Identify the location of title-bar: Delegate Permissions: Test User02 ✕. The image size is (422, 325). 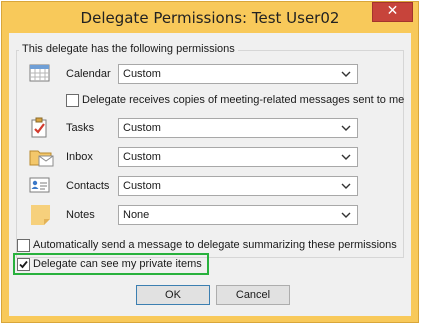
(210, 17).